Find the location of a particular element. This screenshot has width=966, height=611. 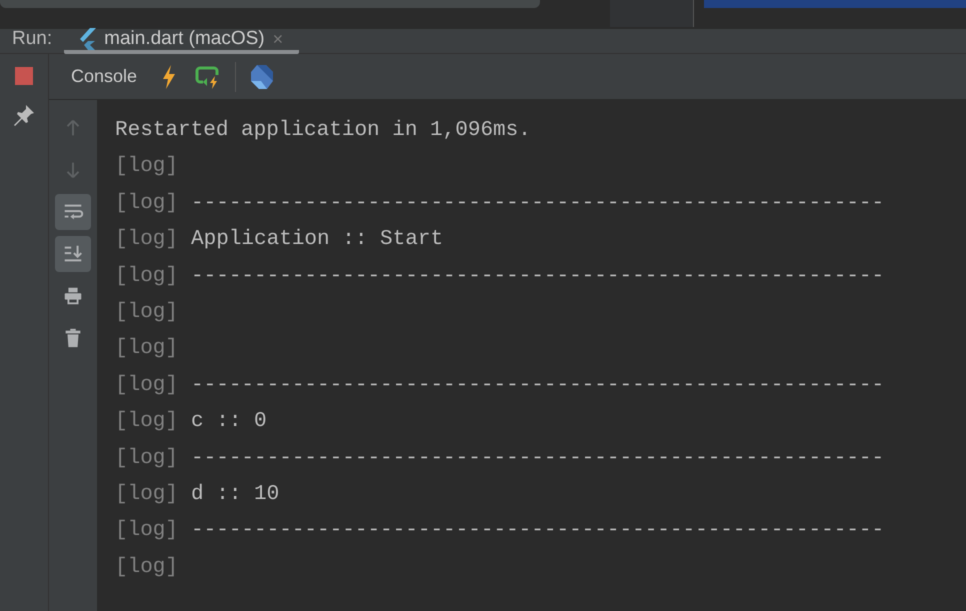

printer-icon is located at coordinates (73, 296).